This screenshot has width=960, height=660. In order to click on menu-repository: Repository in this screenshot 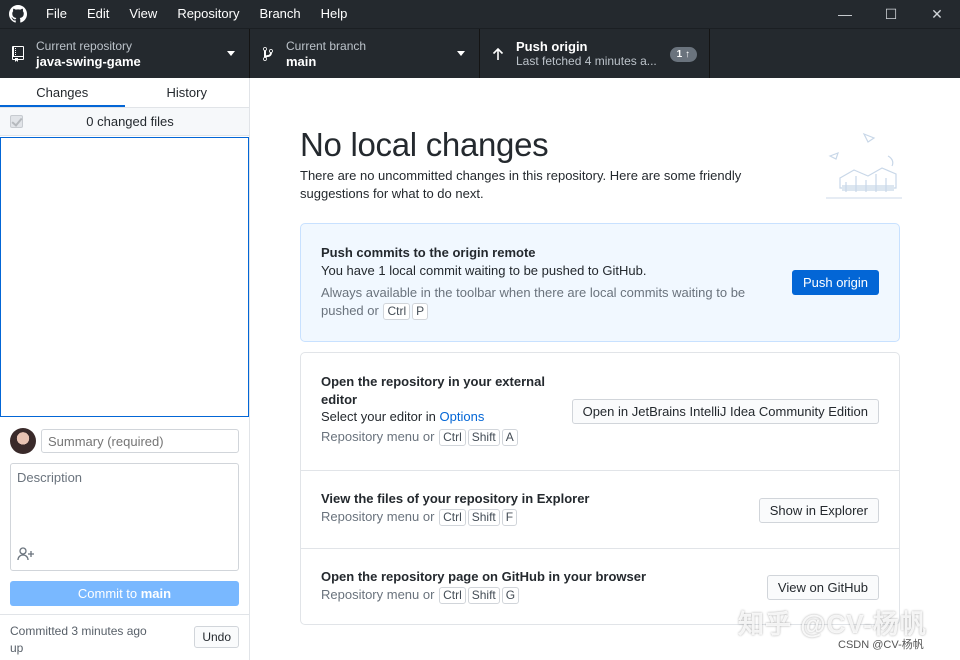, I will do `click(208, 14)`.